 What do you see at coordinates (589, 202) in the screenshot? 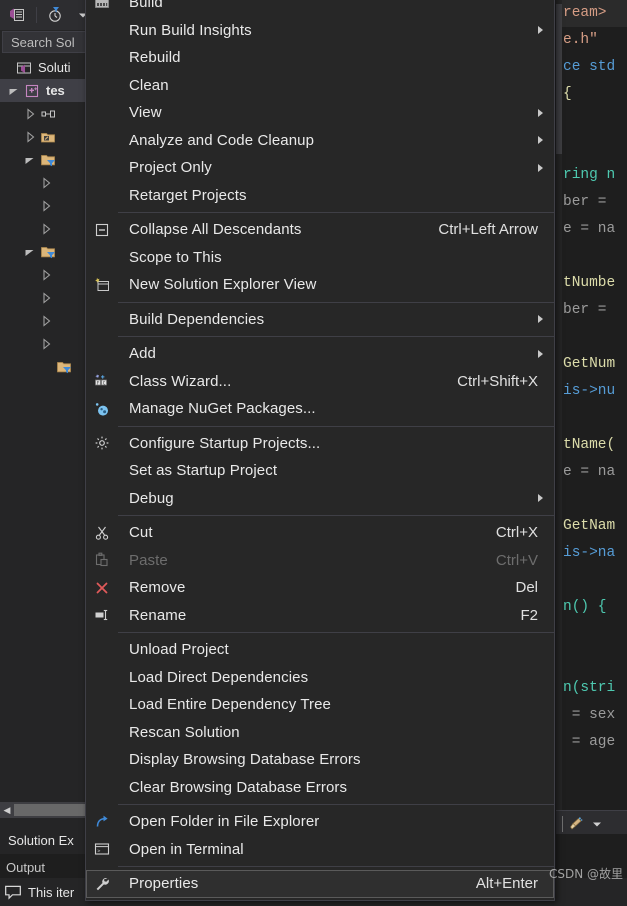
I see `code-line: ber =` at bounding box center [589, 202].